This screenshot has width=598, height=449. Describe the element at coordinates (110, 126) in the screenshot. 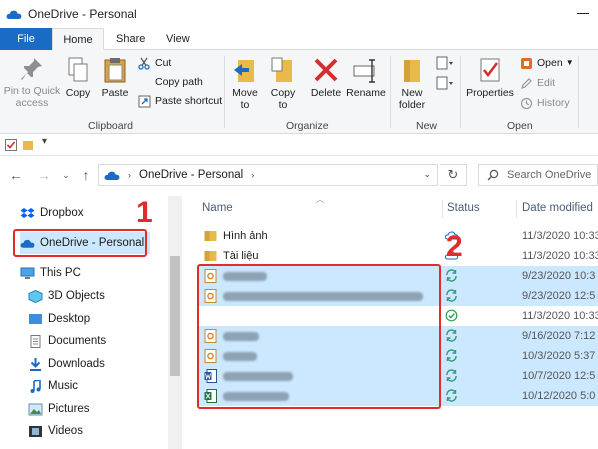

I see `clipboard-group-label: Clipboard` at that location.